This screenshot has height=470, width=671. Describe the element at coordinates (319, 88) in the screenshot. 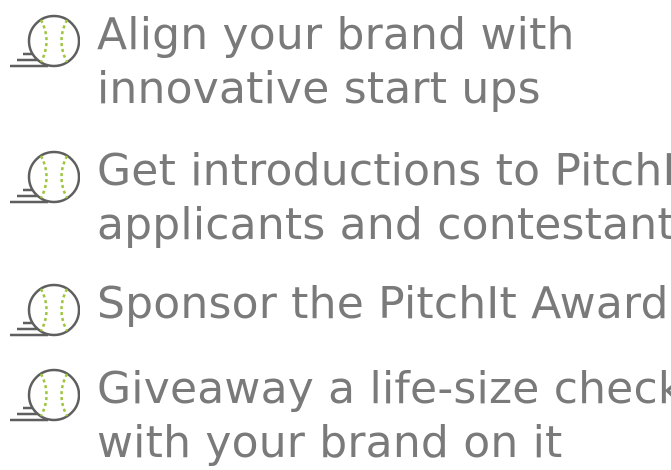

I see `list-item-line: innovative start ups` at that location.